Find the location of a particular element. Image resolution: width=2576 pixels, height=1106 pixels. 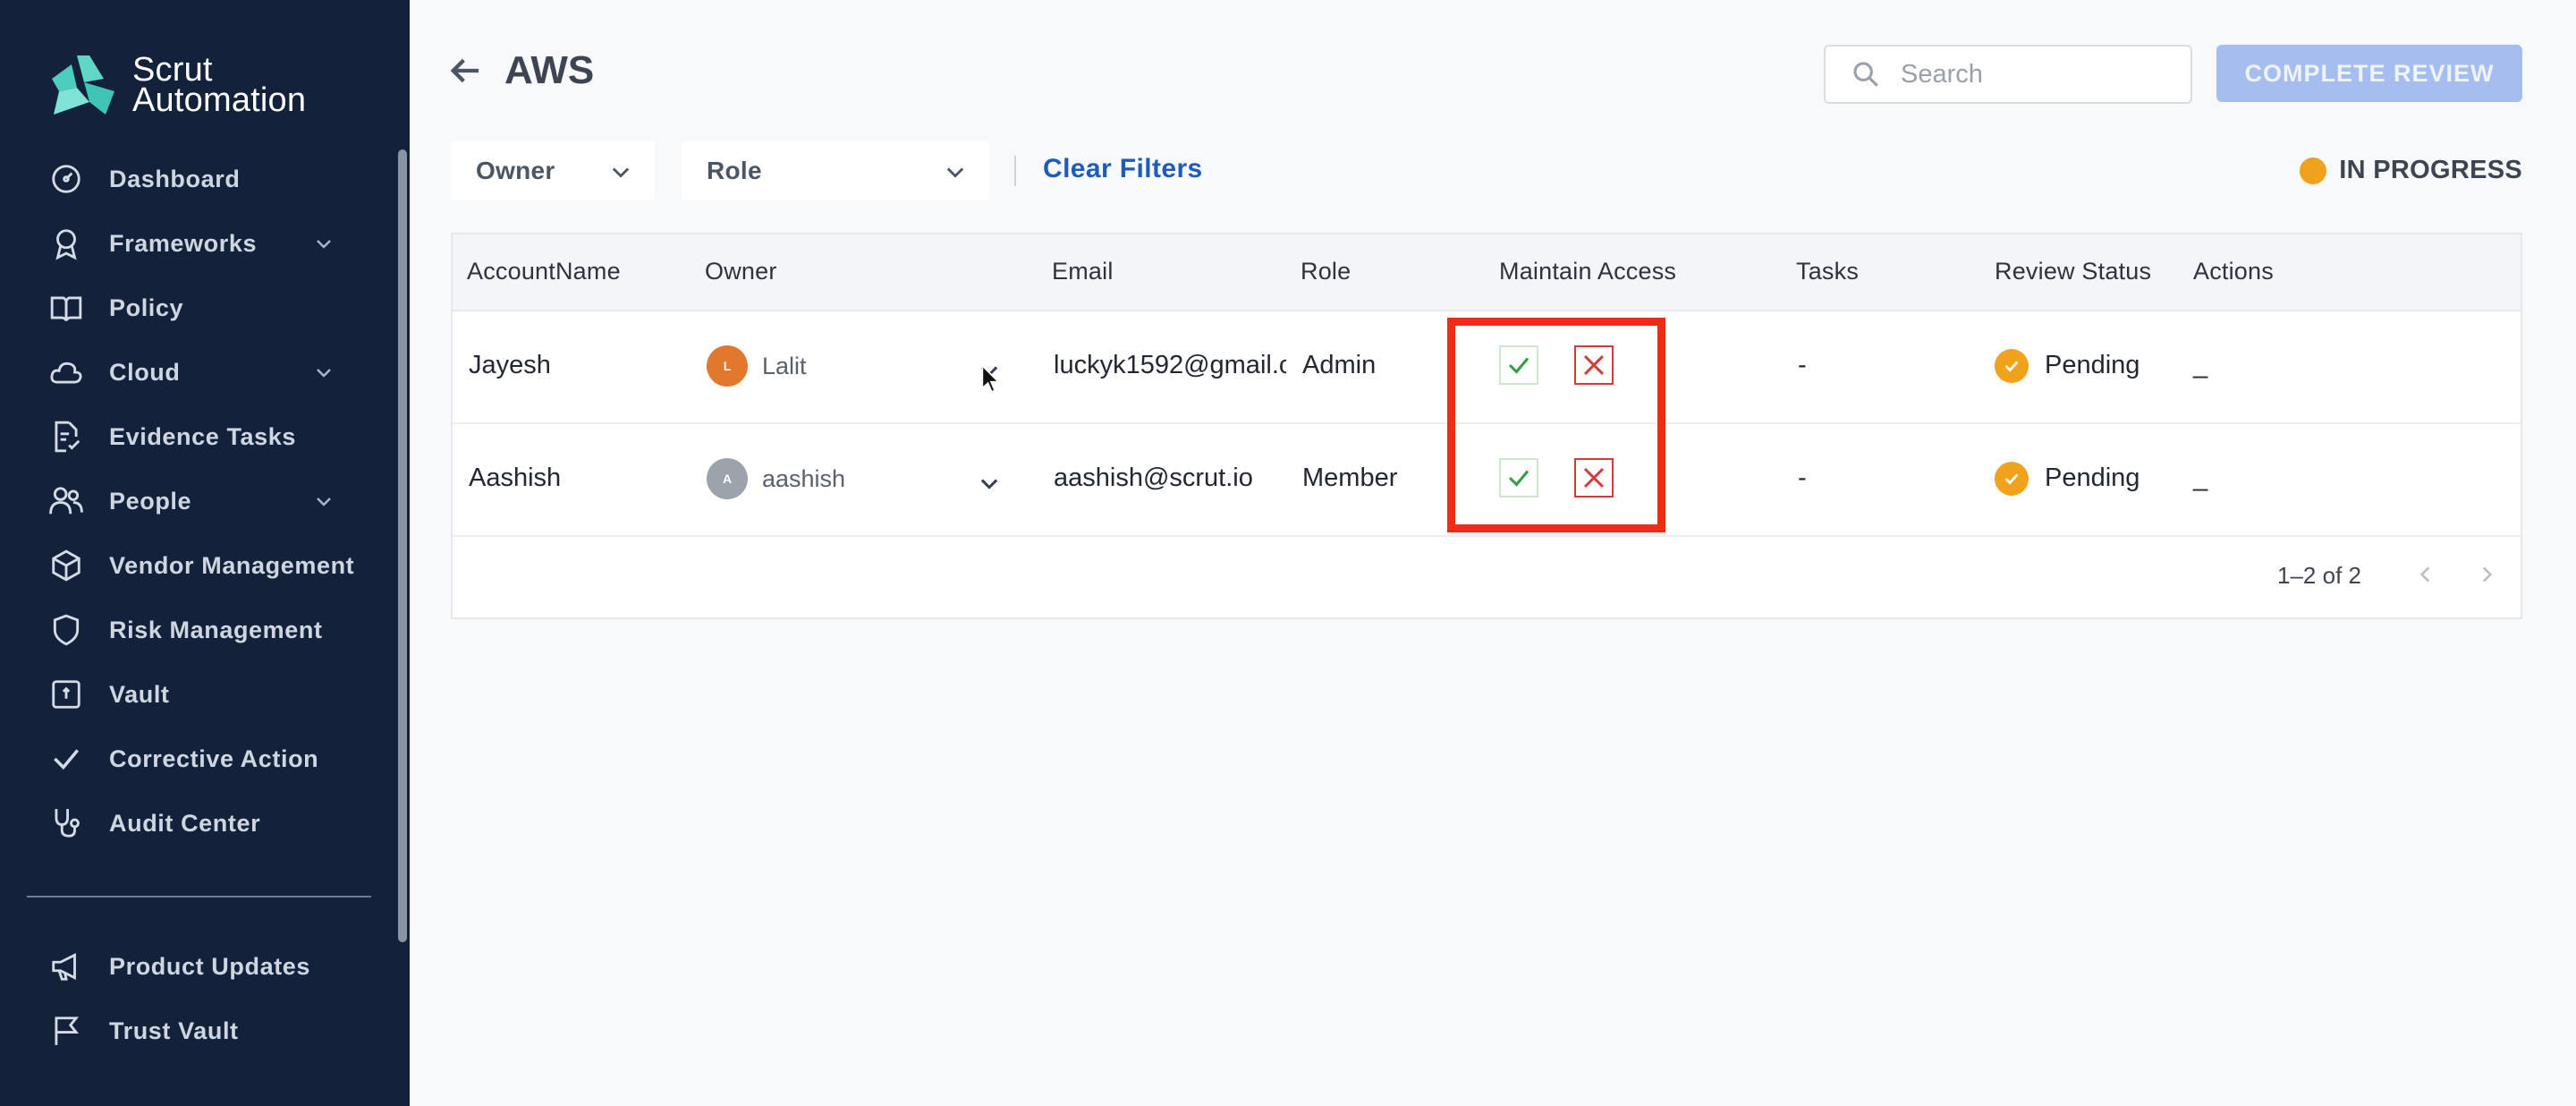

sidebar-item-label: Trust Vault is located at coordinates (174, 1030).